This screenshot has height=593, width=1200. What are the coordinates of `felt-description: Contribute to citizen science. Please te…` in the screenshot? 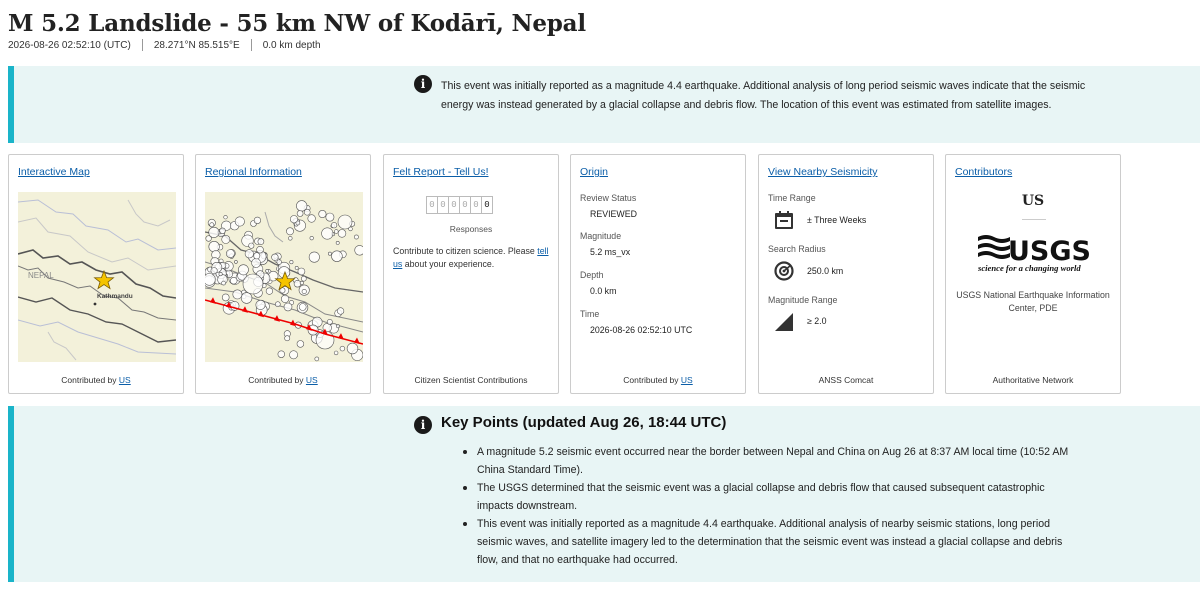 It's located at (472, 257).